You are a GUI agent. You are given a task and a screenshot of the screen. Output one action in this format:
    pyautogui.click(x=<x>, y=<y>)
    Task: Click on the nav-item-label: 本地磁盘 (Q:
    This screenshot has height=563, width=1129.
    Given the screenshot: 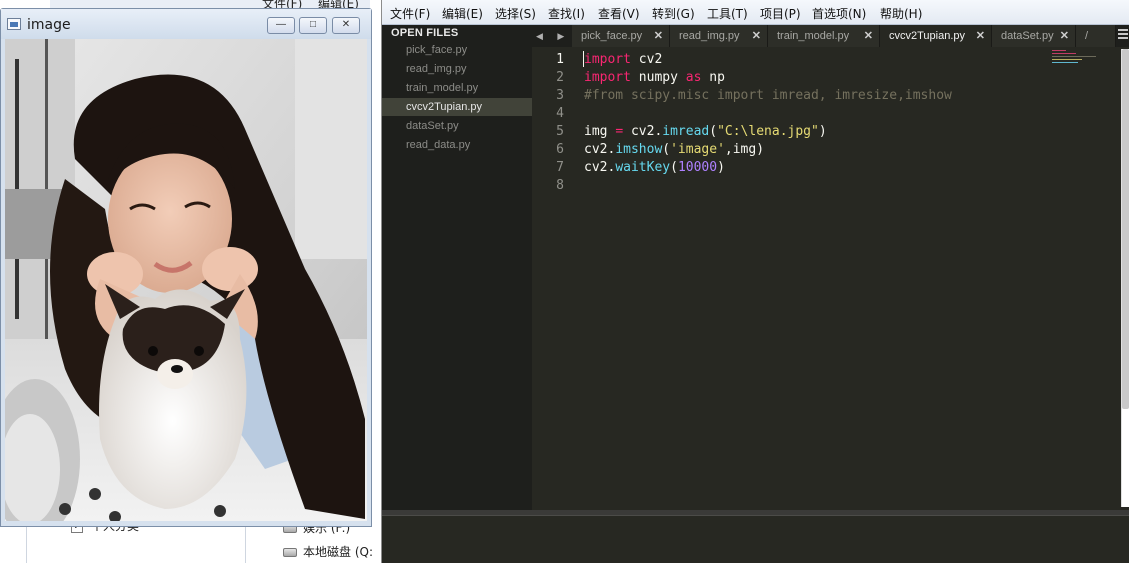 What is the action you would take?
    pyautogui.click(x=338, y=552)
    